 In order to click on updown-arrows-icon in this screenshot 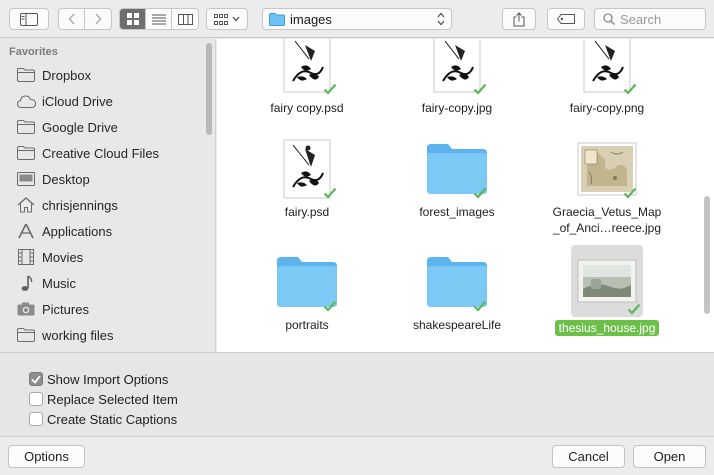, I will do `click(441, 19)`.